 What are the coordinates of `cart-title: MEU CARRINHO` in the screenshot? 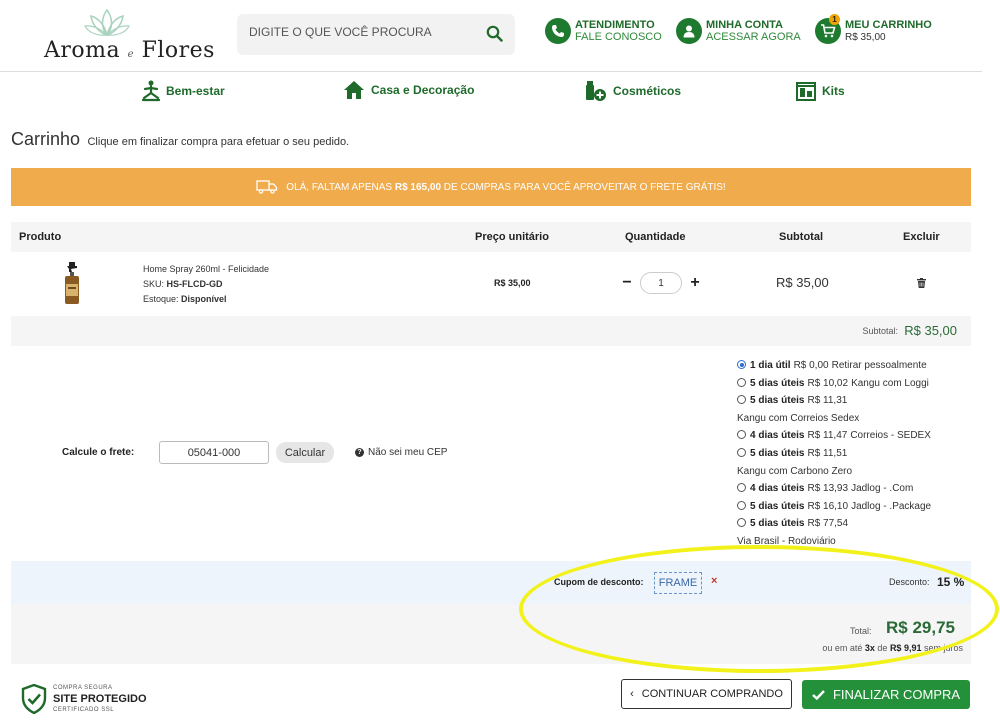 It's located at (888, 25).